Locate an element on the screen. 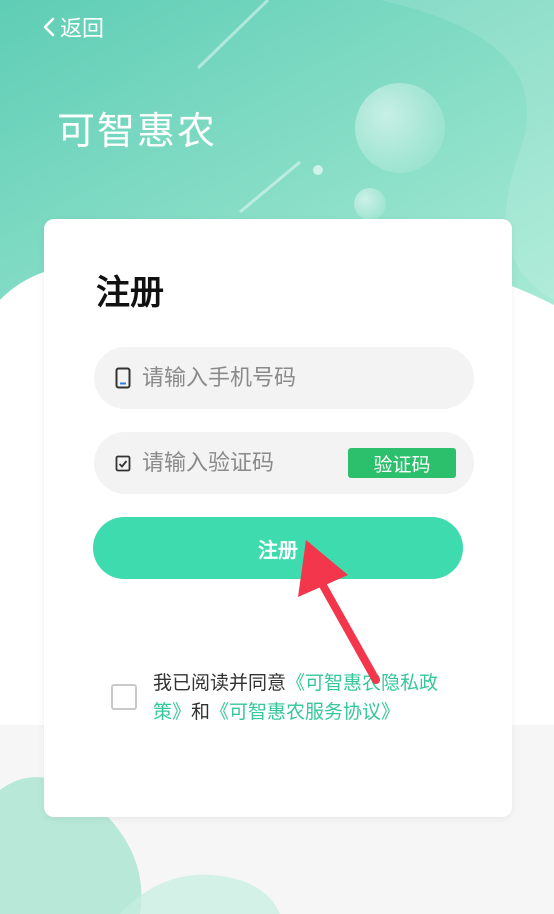 The image size is (554, 914). phone-input is located at coordinates (242, 378).